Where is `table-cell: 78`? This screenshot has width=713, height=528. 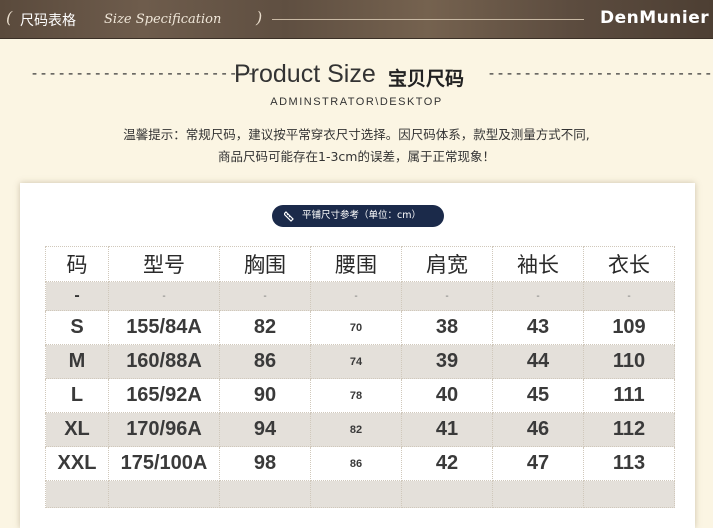
table-cell: 78 is located at coordinates (356, 395).